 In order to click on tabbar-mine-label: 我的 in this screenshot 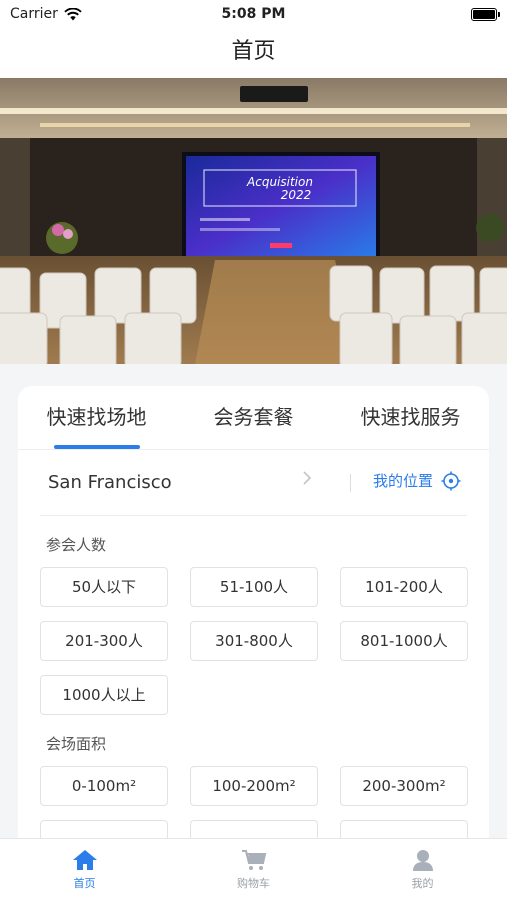, I will do `click(422, 883)`.